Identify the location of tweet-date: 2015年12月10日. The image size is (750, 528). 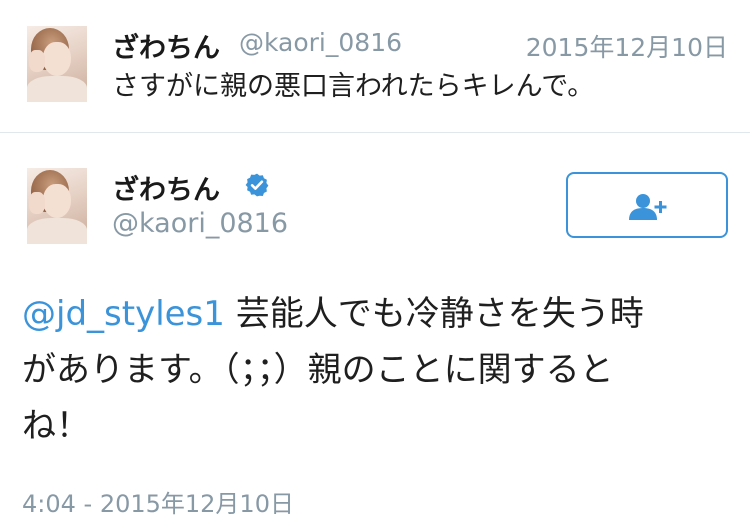
(627, 46).